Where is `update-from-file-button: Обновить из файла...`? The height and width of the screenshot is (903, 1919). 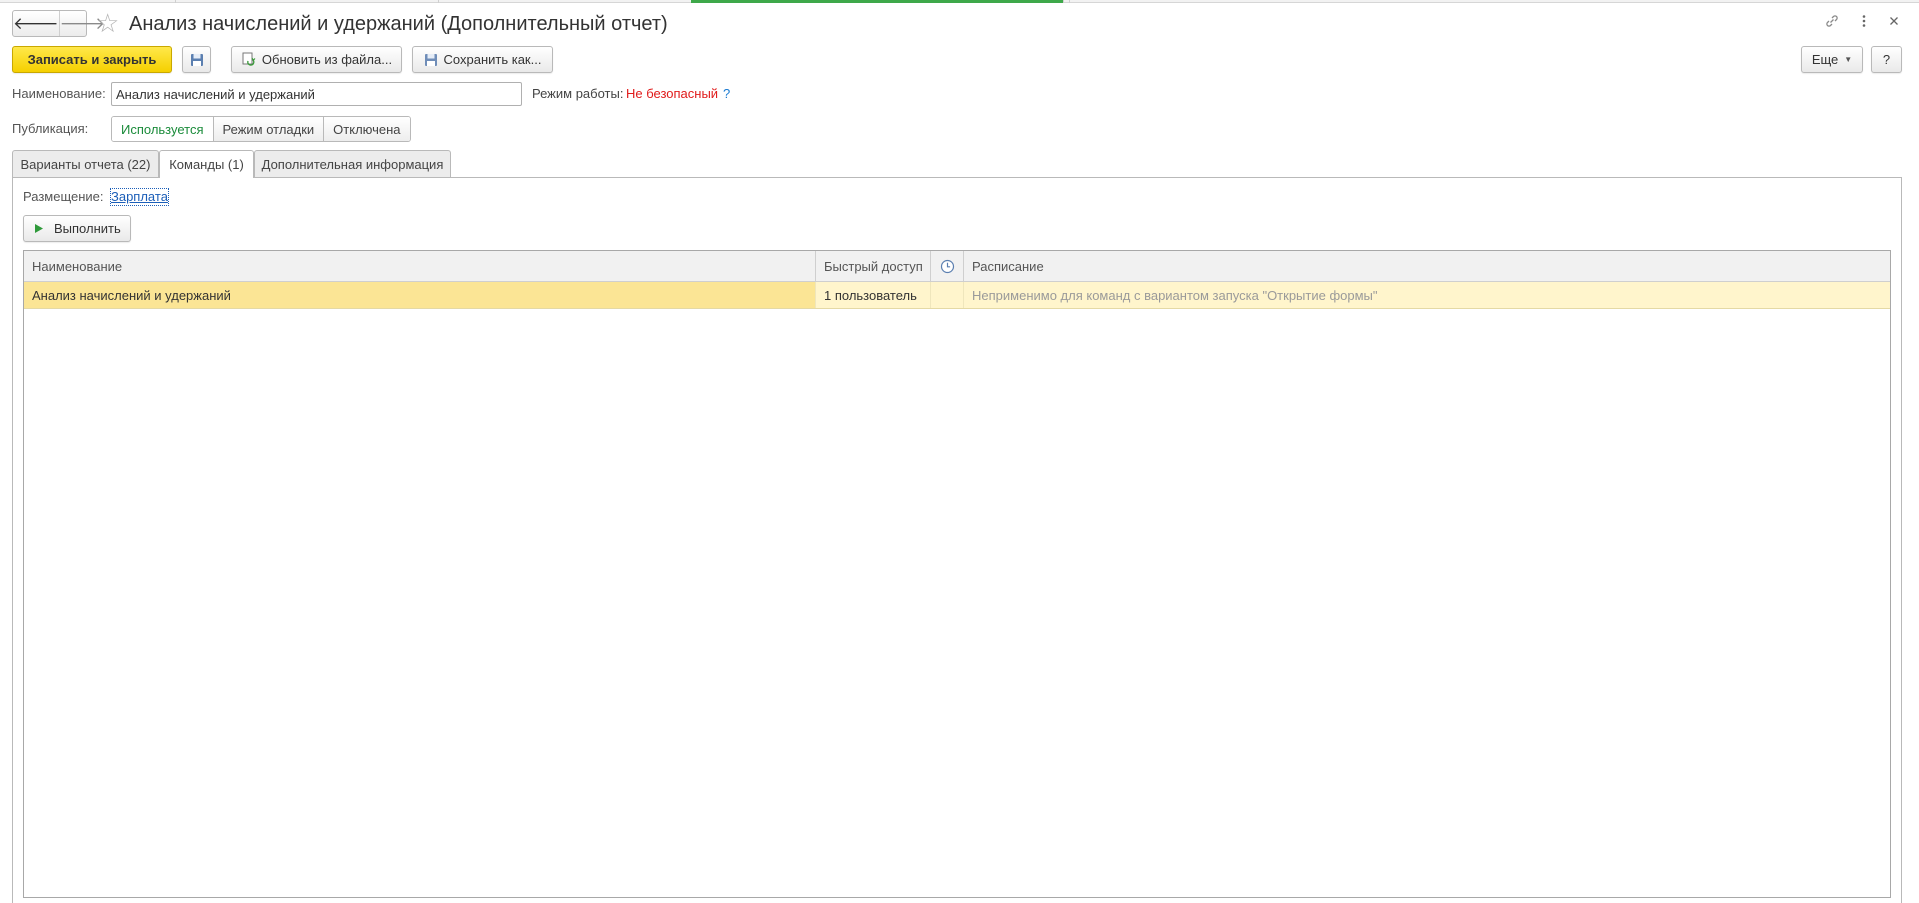
update-from-file-button: Обновить из файла... is located at coordinates (316, 59).